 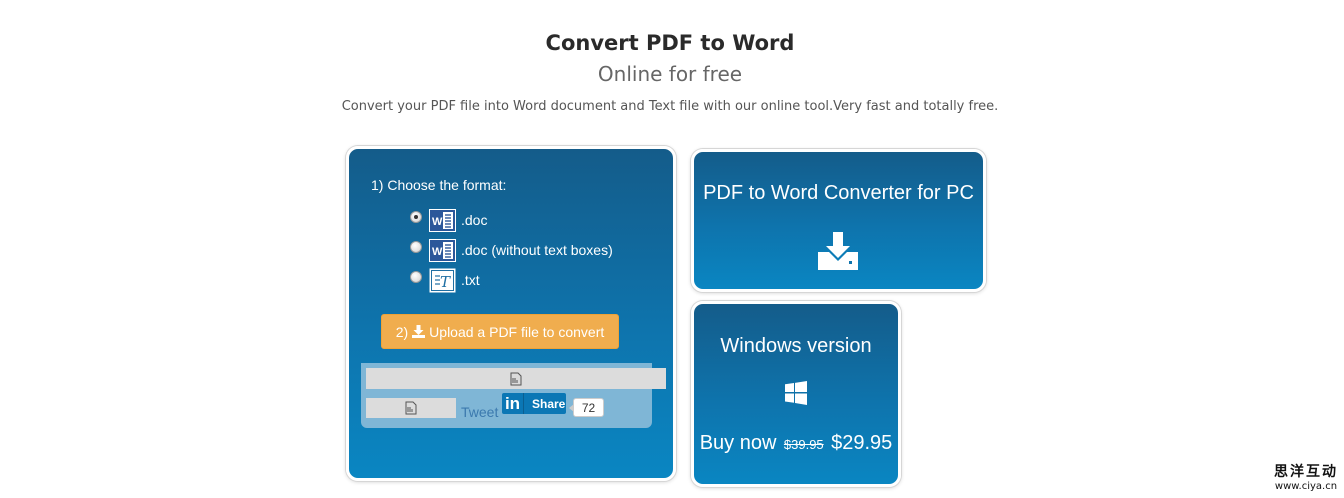 I want to click on new-price: $29.95, so click(x=862, y=443).